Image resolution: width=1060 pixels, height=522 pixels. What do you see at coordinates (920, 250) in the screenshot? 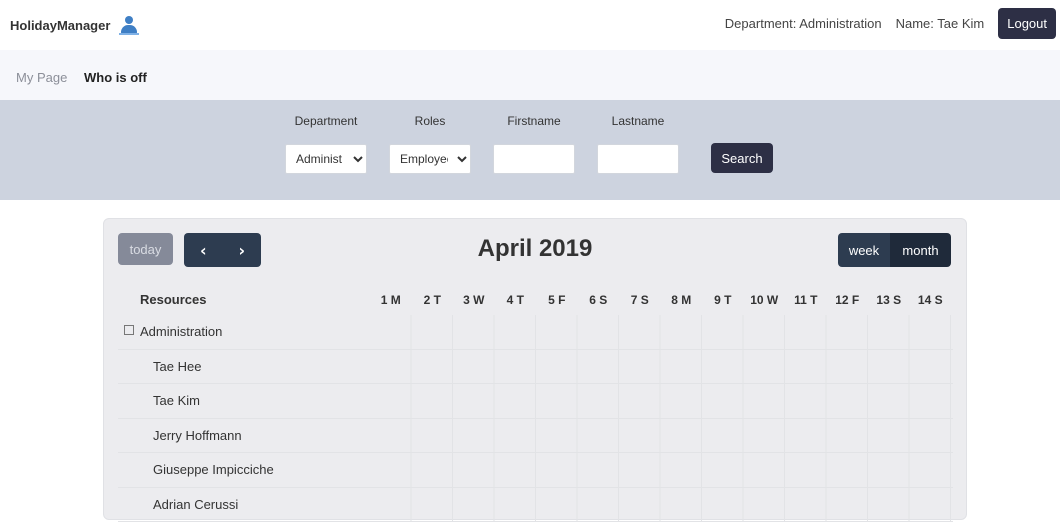
I see `month-view-button: month` at bounding box center [920, 250].